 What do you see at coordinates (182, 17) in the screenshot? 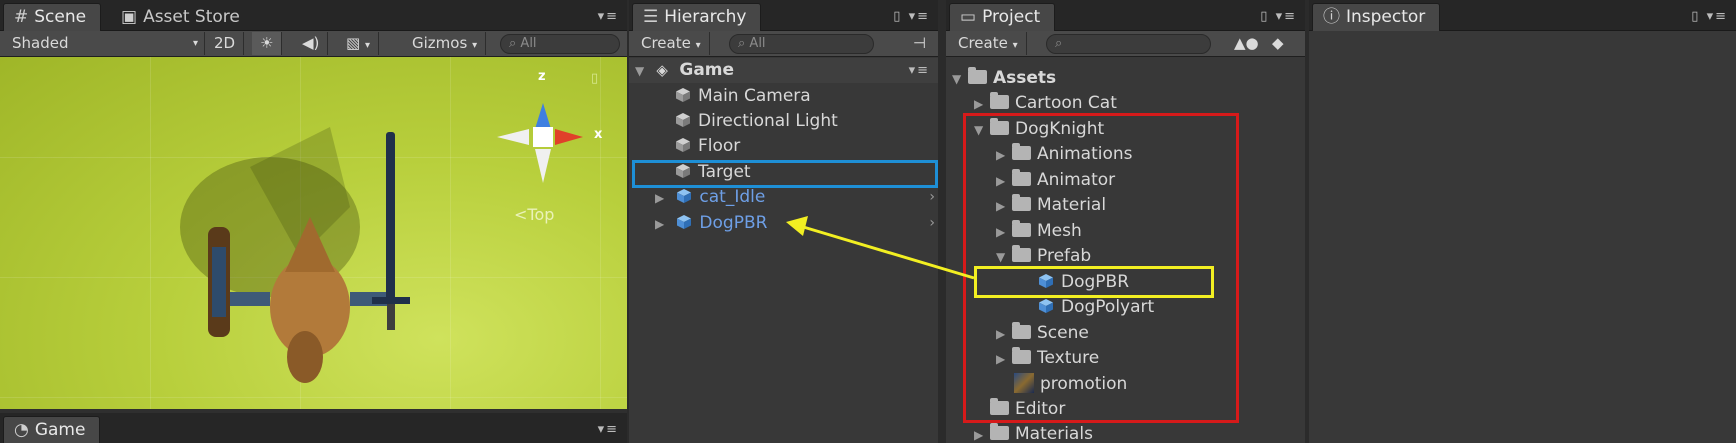
I see `tab-asset-store: ▣ Asset Store` at bounding box center [182, 17].